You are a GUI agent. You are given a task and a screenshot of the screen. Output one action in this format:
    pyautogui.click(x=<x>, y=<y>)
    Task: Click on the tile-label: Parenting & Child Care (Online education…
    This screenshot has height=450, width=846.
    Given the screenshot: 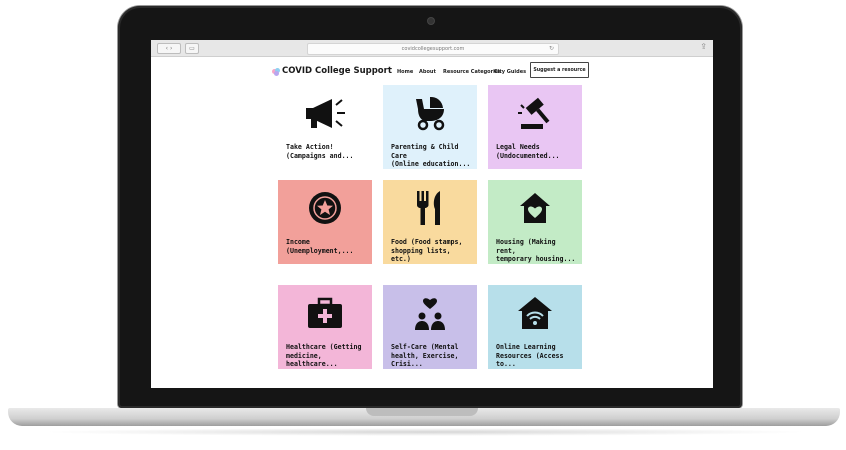 What is the action you would take?
    pyautogui.click(x=431, y=155)
    